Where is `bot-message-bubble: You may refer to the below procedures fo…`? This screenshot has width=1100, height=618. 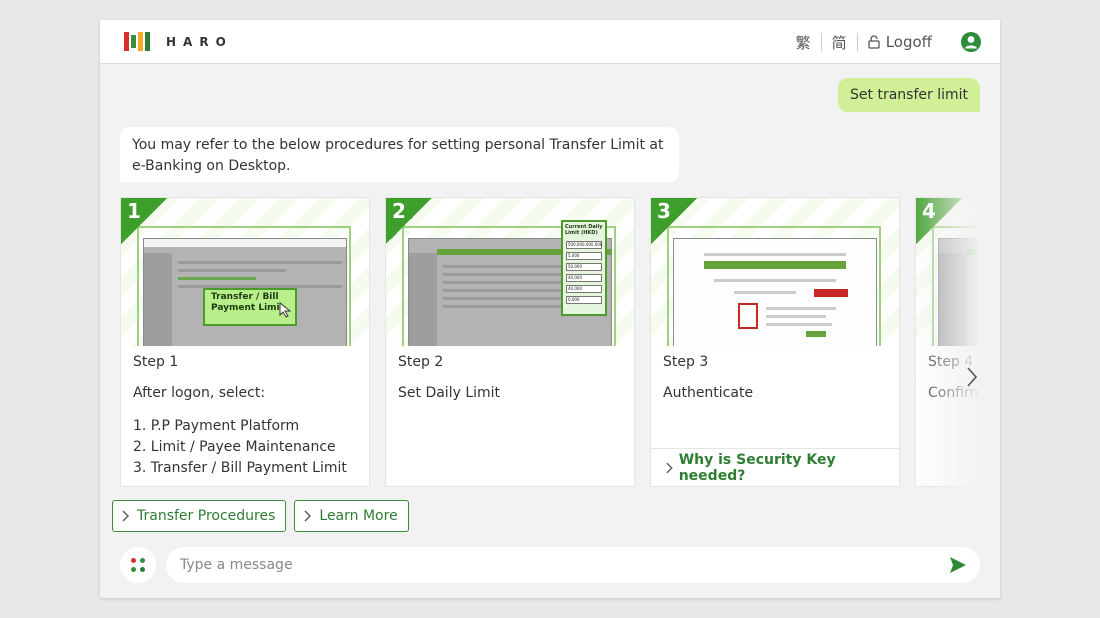
bot-message-bubble: You may refer to the below procedures fo… is located at coordinates (399, 154).